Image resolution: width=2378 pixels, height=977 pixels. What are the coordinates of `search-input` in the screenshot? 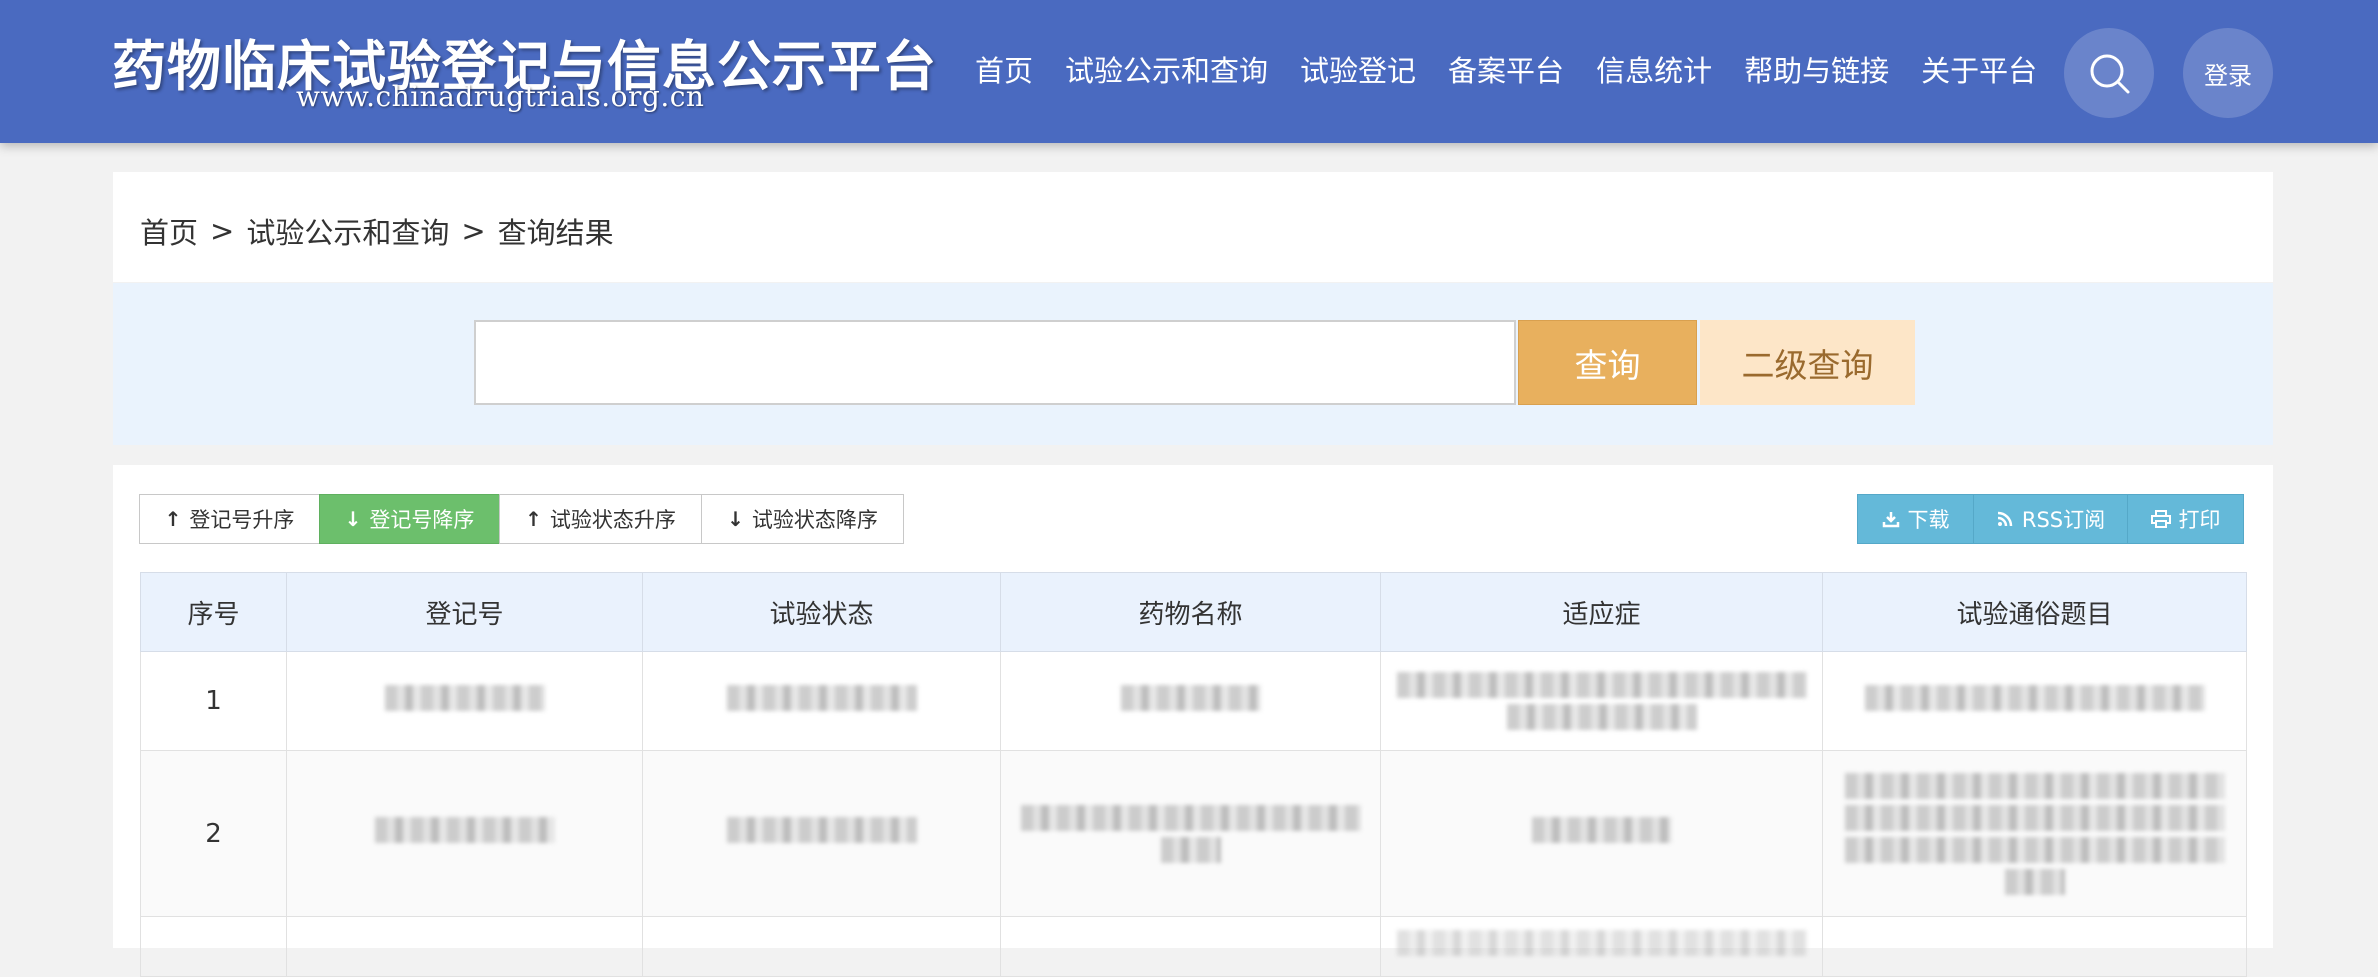 It's located at (995, 362).